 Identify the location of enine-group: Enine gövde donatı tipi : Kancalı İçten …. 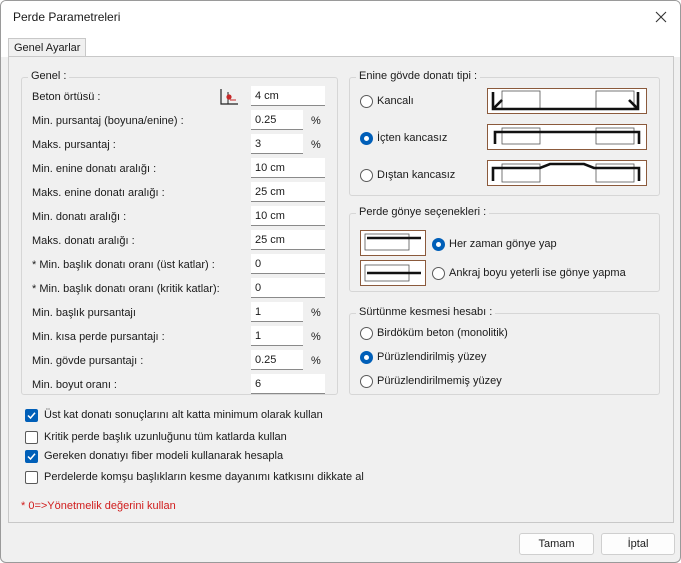
(504, 133).